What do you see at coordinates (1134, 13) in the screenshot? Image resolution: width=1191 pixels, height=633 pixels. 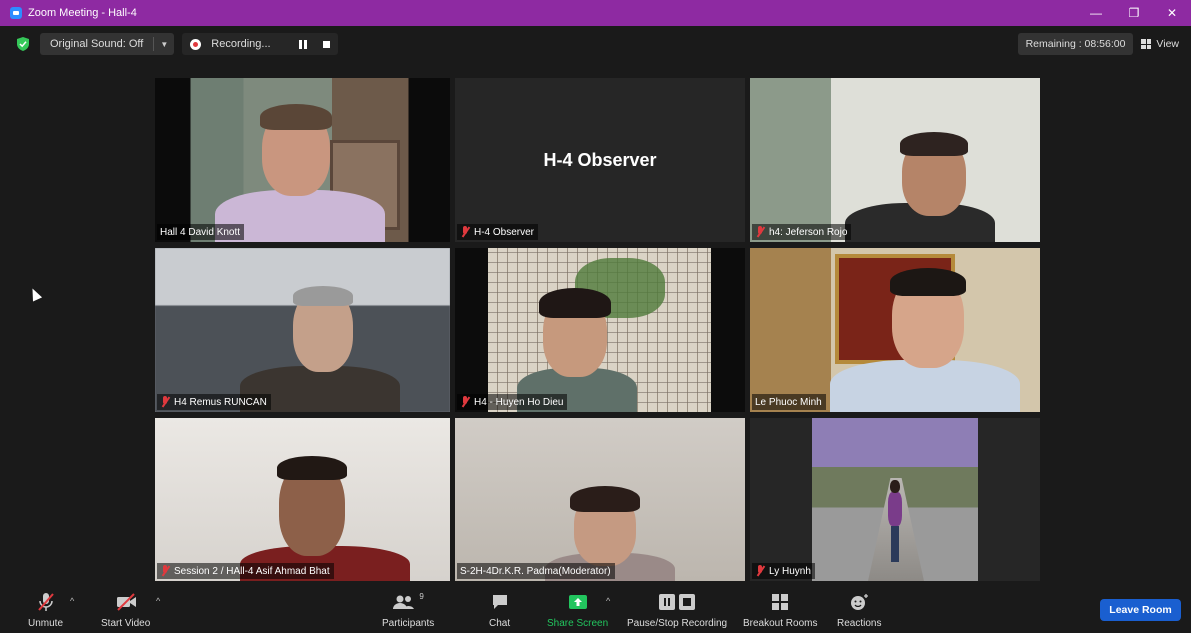 I see `restore-button: ❐` at bounding box center [1134, 13].